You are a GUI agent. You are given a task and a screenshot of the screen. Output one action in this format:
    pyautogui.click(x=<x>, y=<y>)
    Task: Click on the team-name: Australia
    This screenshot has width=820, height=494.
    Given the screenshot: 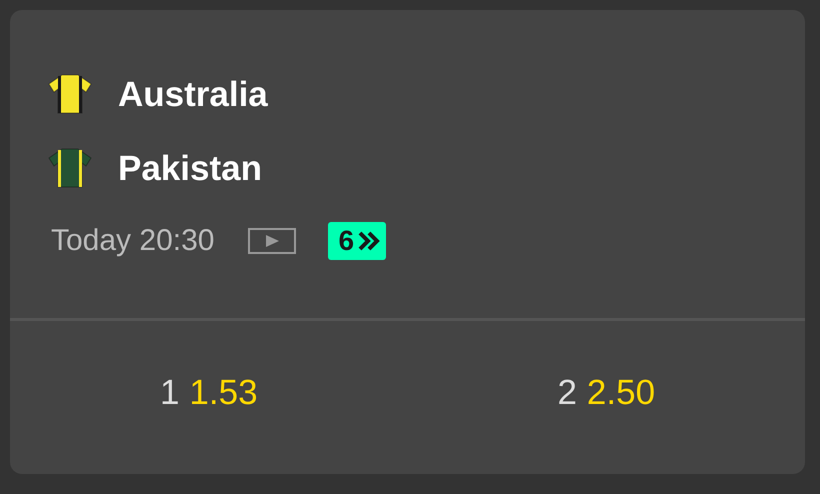 What is the action you would take?
    pyautogui.click(x=193, y=94)
    